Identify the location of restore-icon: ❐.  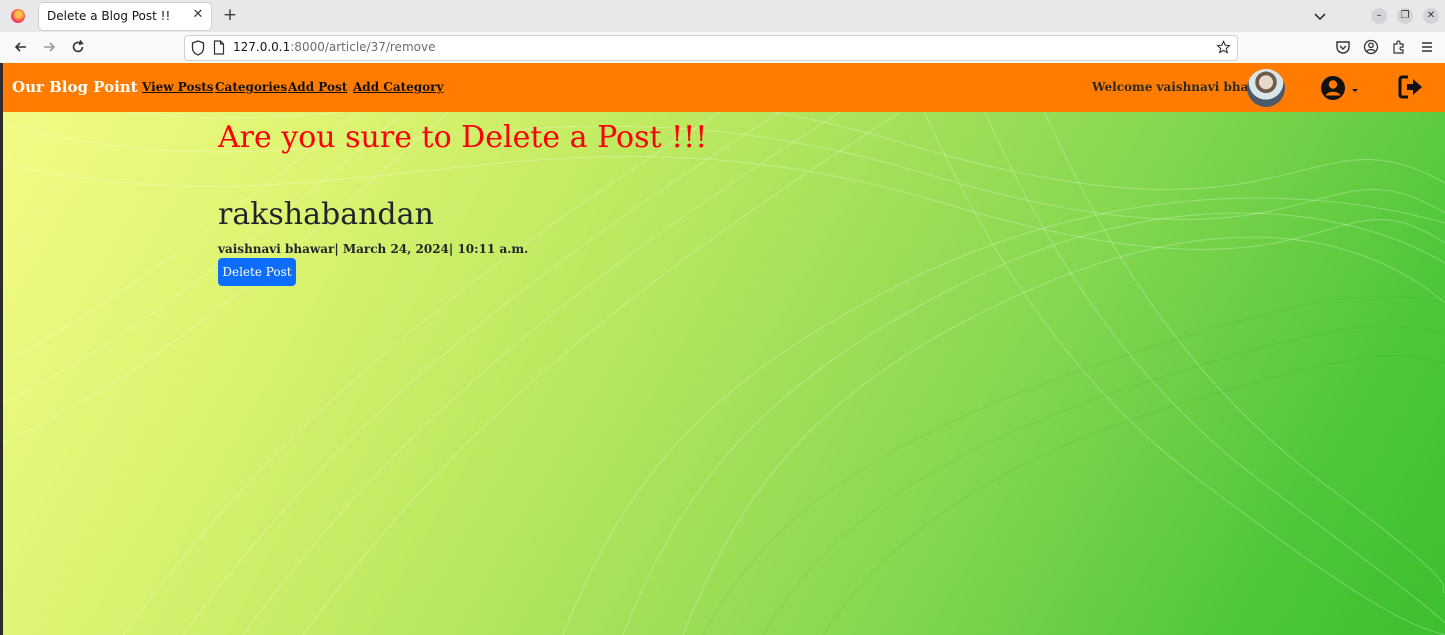
(1405, 16).